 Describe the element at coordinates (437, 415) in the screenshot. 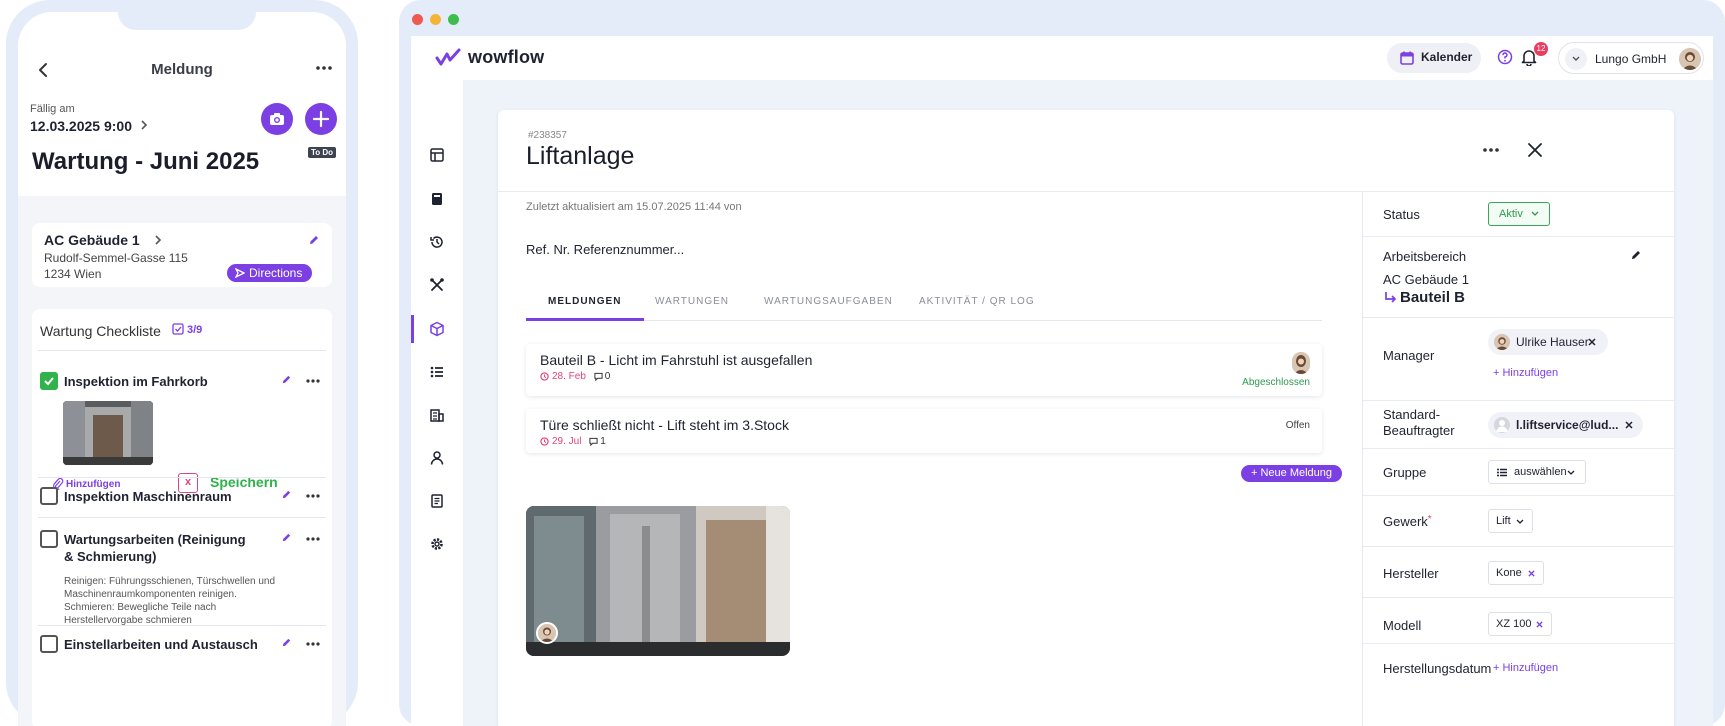

I see `sidebar-item-buildings` at that location.